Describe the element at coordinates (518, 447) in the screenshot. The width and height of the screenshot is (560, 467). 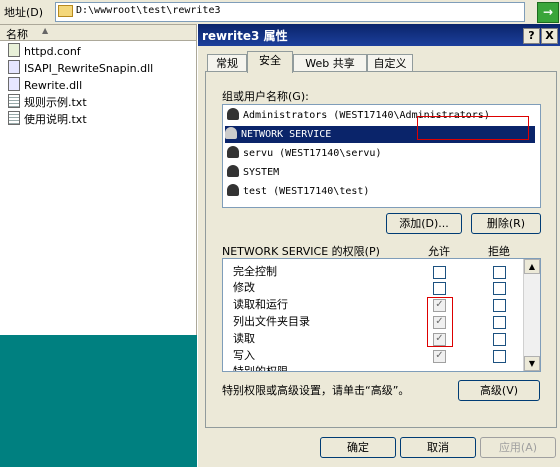
I see `apply-button: 应用(A)` at that location.